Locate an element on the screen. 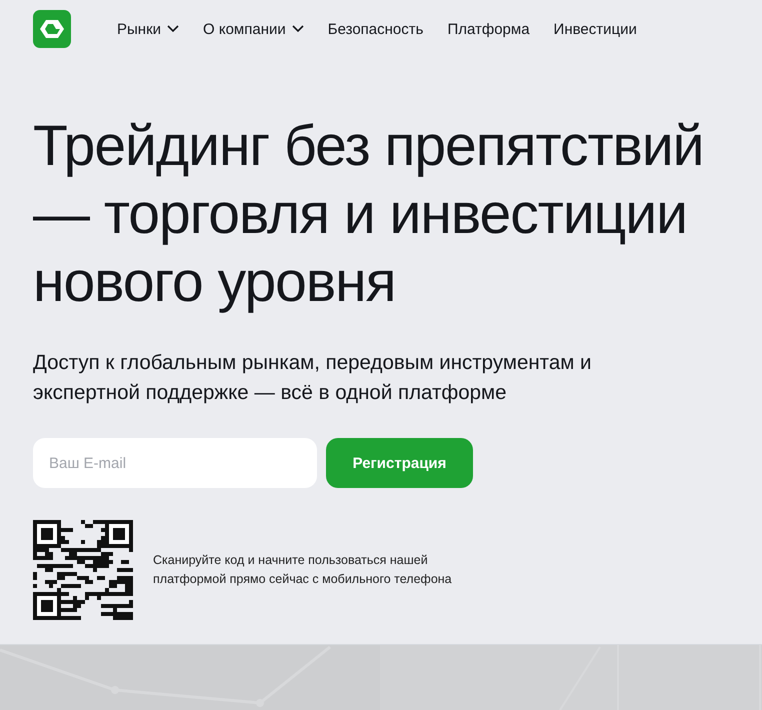 Image resolution: width=762 pixels, height=710 pixels. logo-icon is located at coordinates (52, 29).